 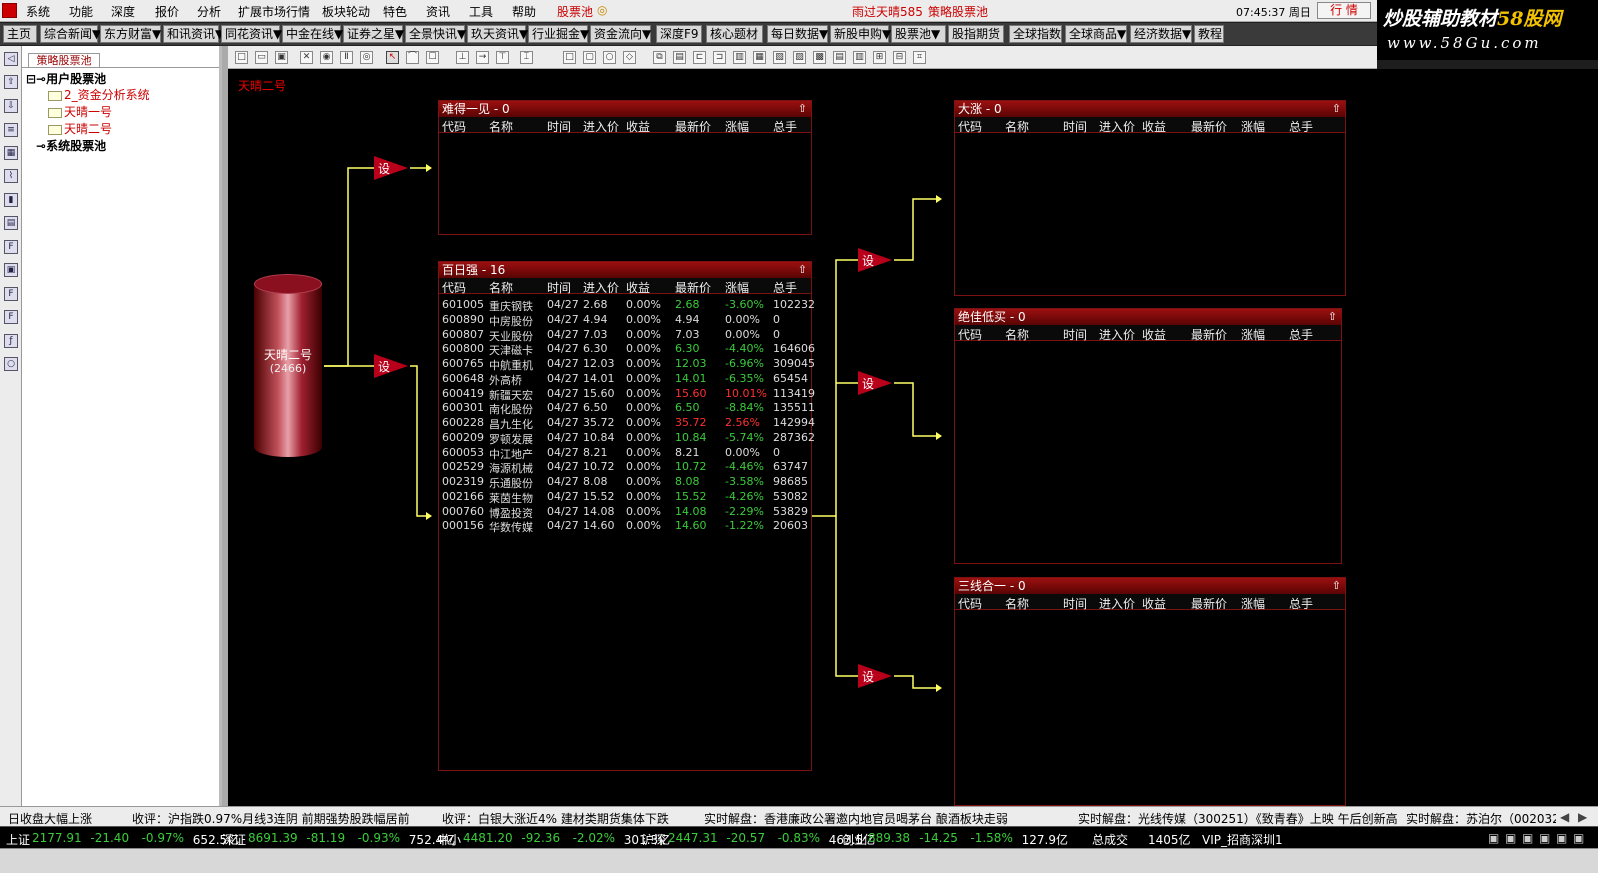 What do you see at coordinates (312, 34) in the screenshot?
I see `nav-button-5: 中金在线▼` at bounding box center [312, 34].